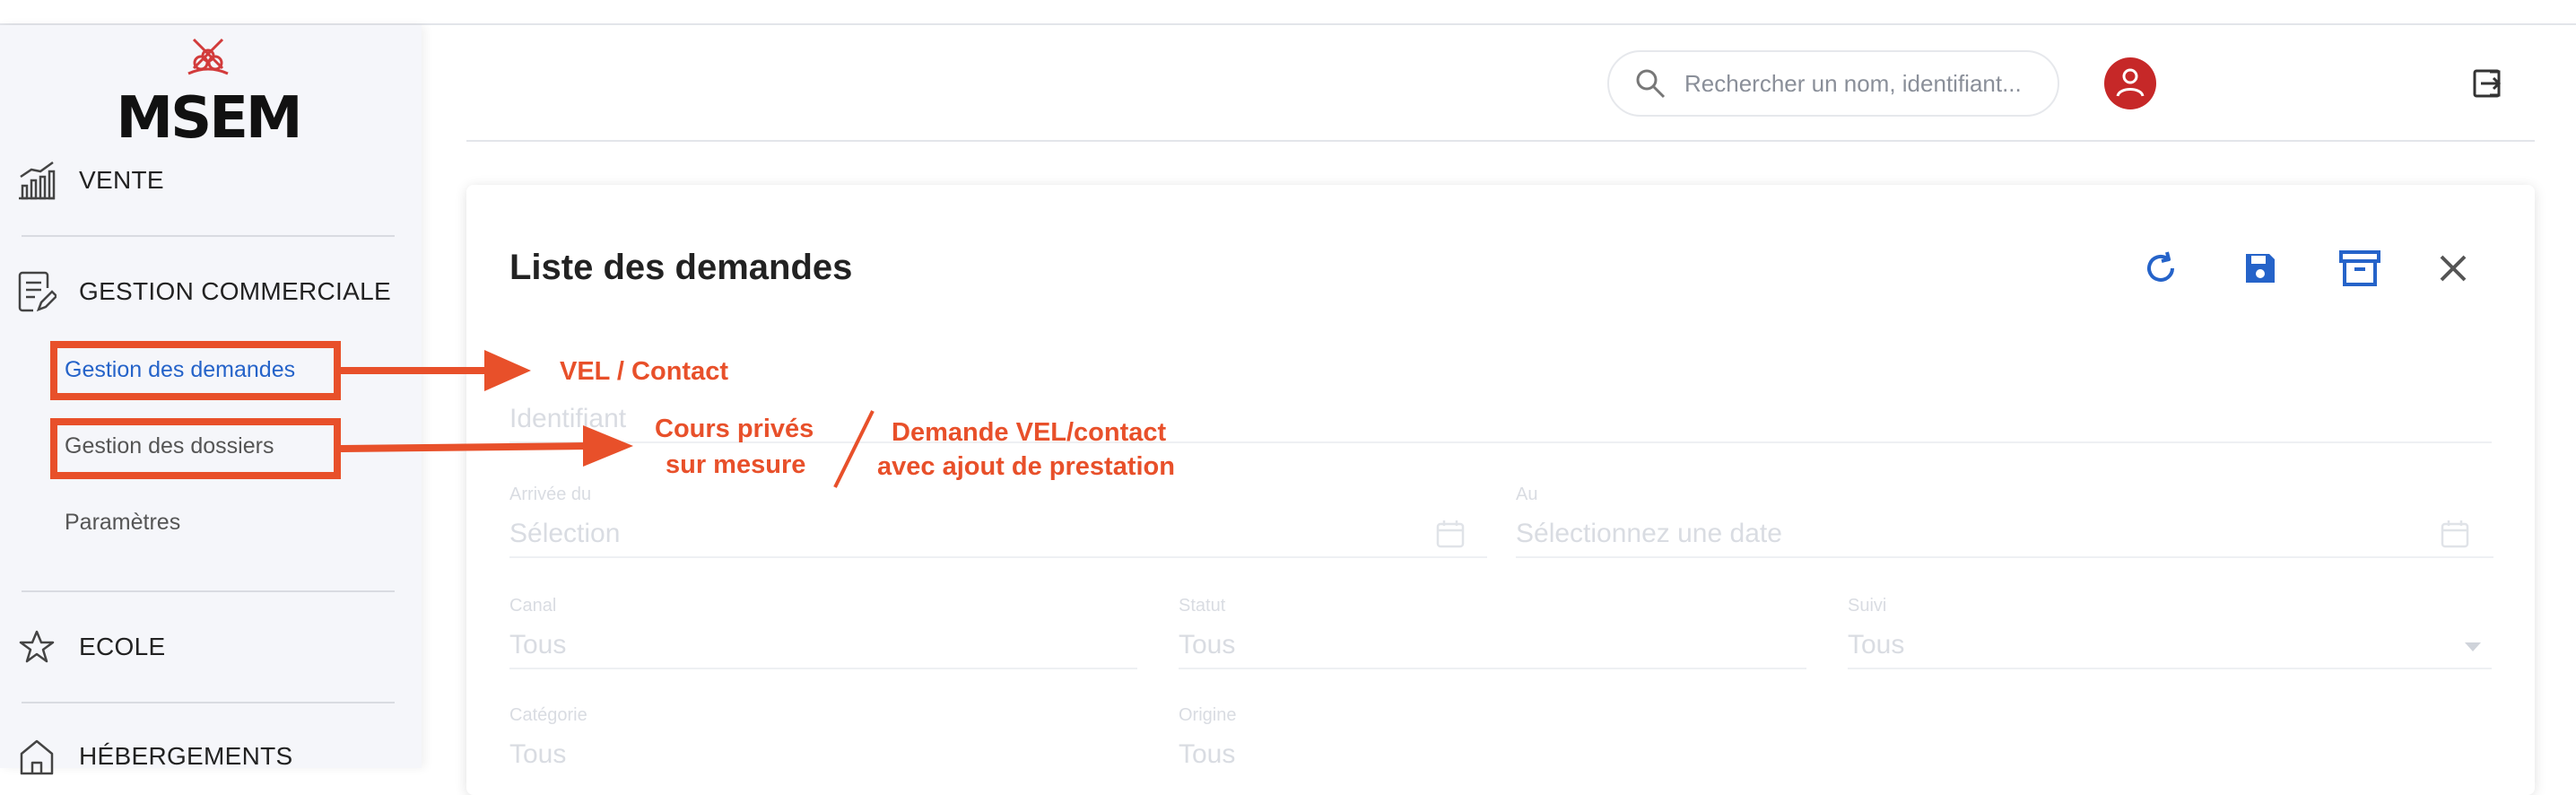  I want to click on annotation-cours-line2: sur mesure, so click(736, 464).